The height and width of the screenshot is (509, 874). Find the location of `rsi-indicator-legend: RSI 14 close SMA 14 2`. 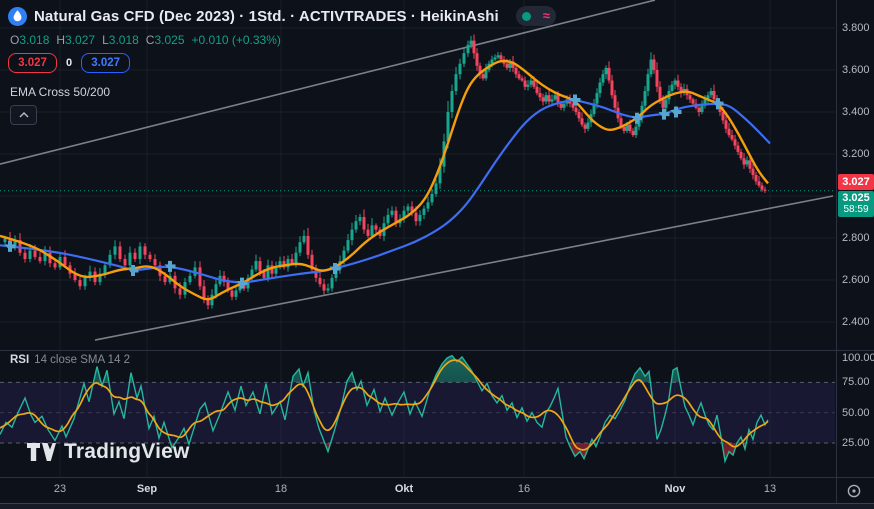

rsi-indicator-legend: RSI 14 close SMA 14 2 is located at coordinates (70, 360).